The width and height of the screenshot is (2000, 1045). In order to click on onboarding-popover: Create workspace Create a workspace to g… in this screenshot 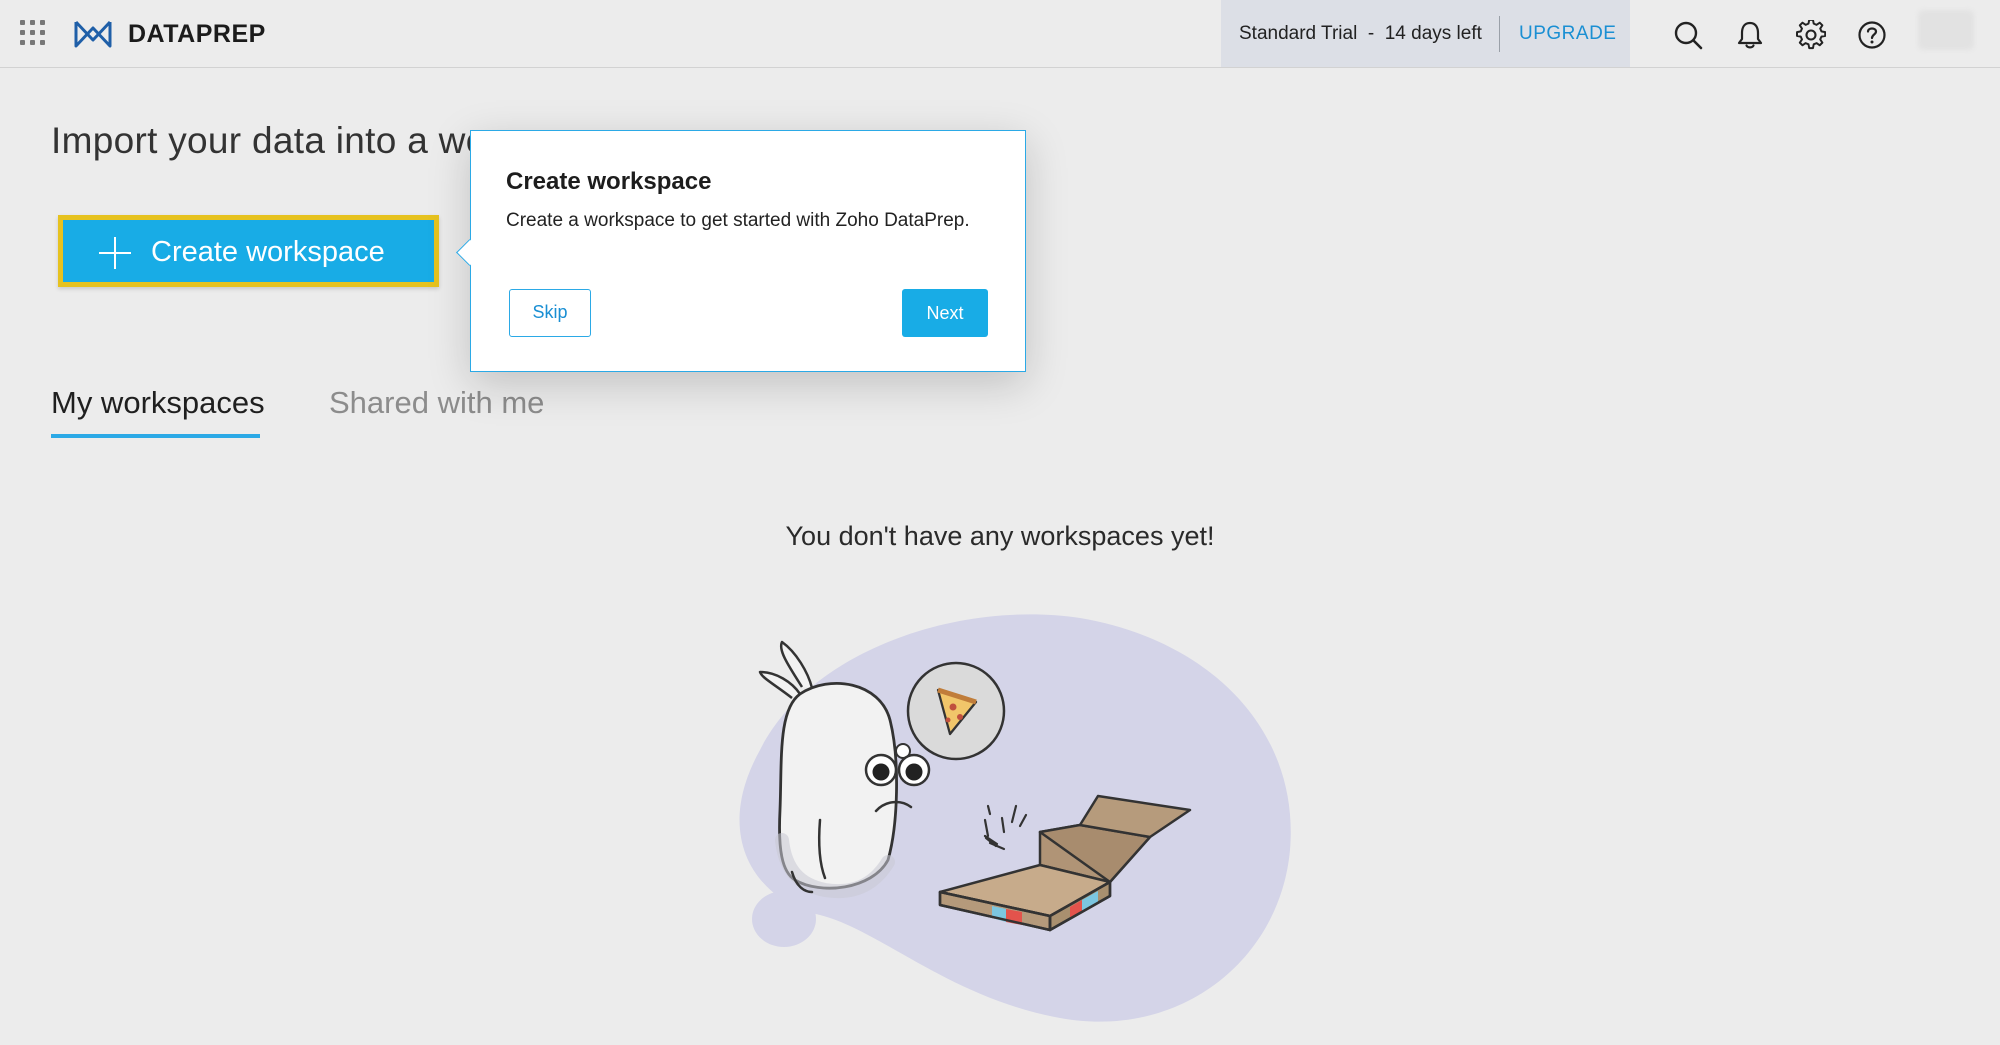, I will do `click(741, 251)`.